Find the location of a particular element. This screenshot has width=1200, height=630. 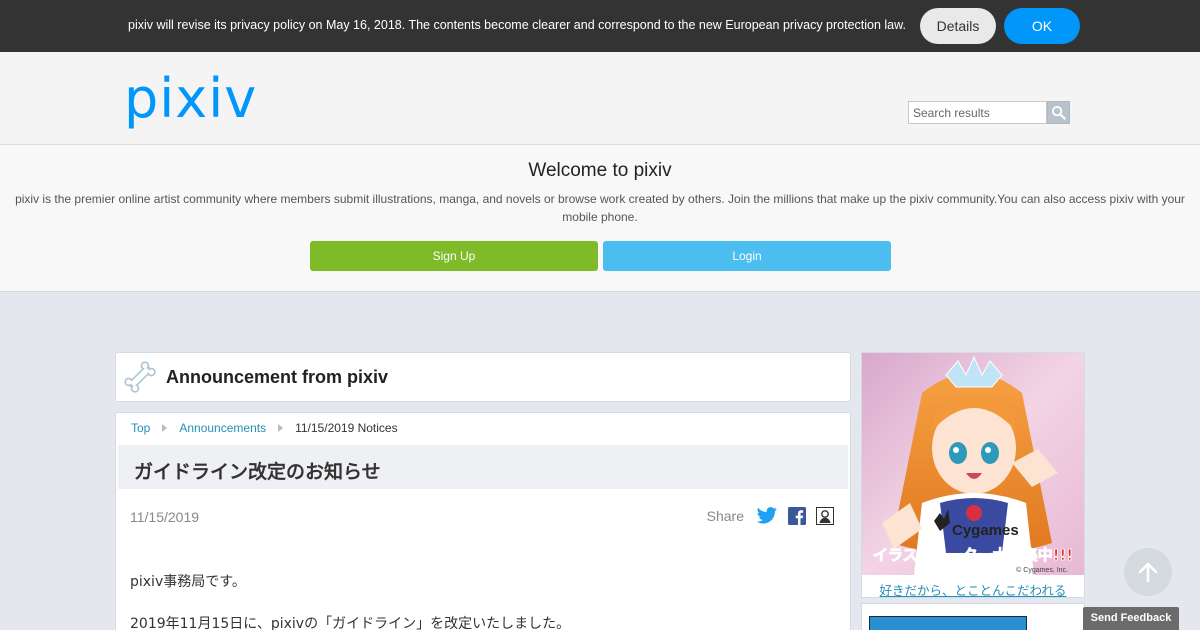

facebook-icon is located at coordinates (797, 516).